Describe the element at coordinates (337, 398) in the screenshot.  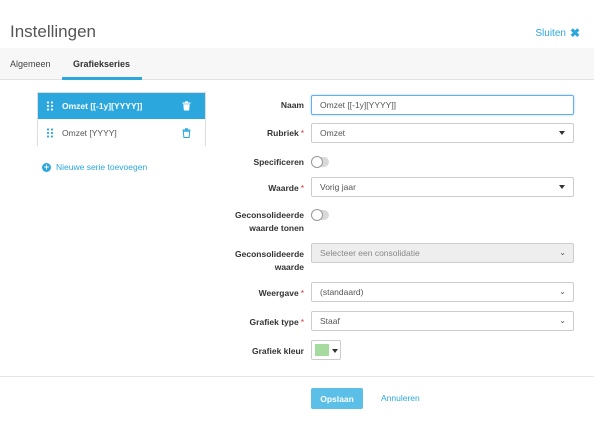
I see `save-button: Opslaan` at that location.